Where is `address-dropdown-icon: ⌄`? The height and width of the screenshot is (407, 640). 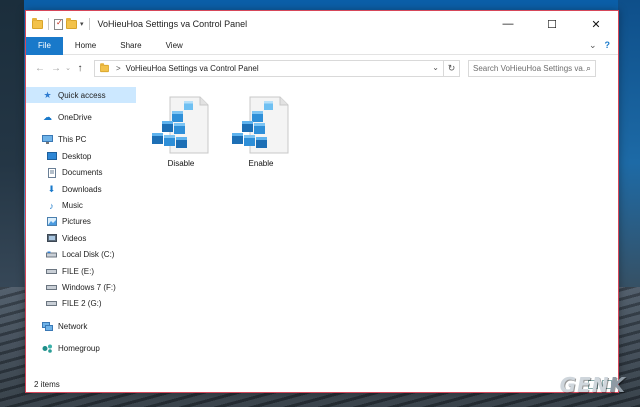 address-dropdown-icon: ⌄ is located at coordinates (435, 67).